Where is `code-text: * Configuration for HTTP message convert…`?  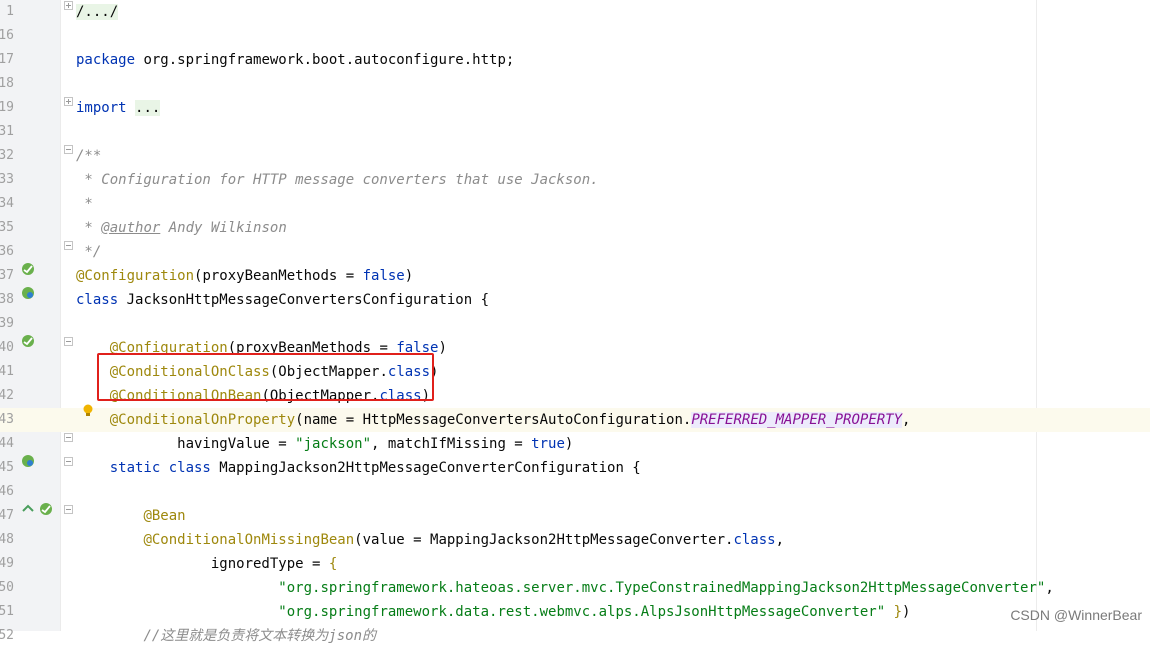
code-text: * Configuration for HTTP message convert… is located at coordinates (337, 180).